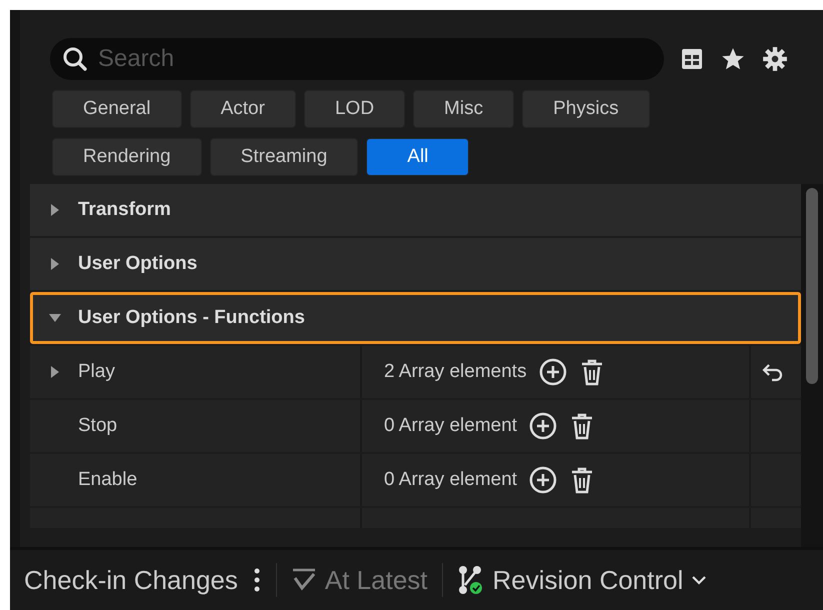 The width and height of the screenshot is (823, 610). Describe the element at coordinates (96, 372) in the screenshot. I see `property-name: Play` at that location.